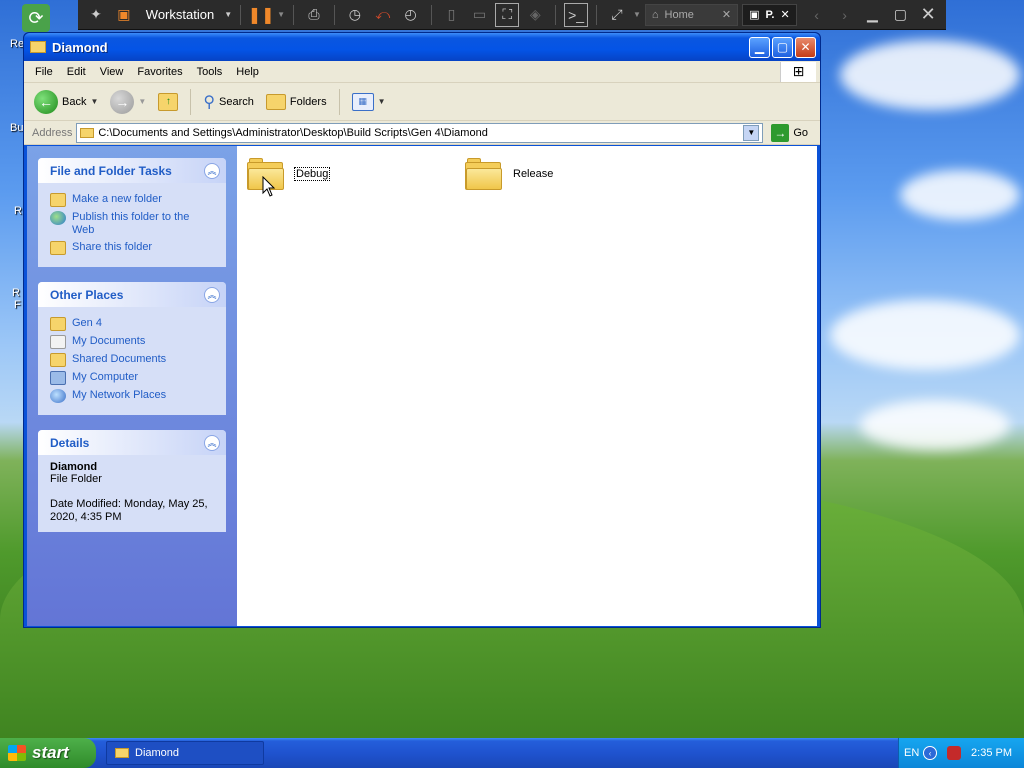 Image resolution: width=1024 pixels, height=768 pixels. What do you see at coordinates (44, 72) in the screenshot?
I see `menu-file: File` at bounding box center [44, 72].